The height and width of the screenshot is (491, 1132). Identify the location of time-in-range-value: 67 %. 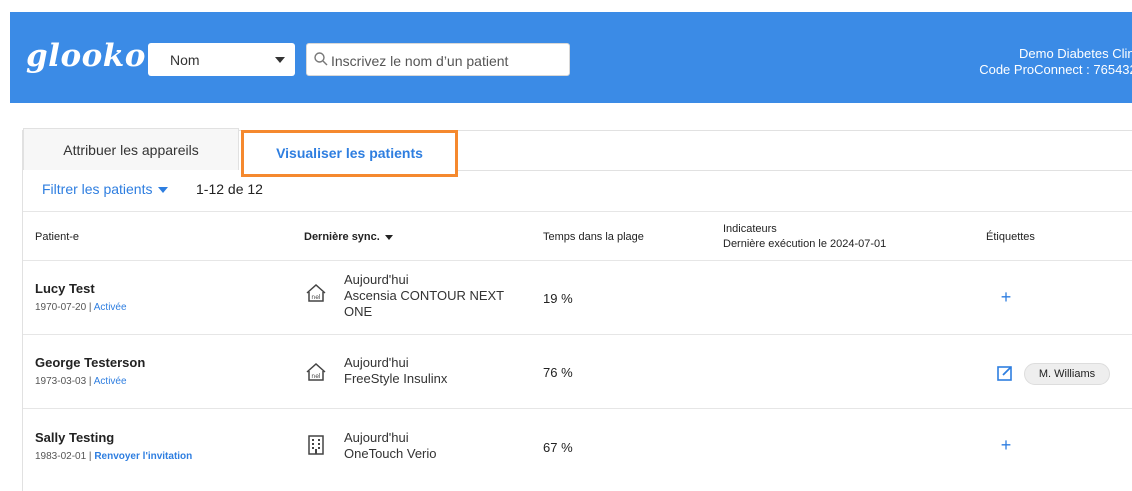
(558, 447).